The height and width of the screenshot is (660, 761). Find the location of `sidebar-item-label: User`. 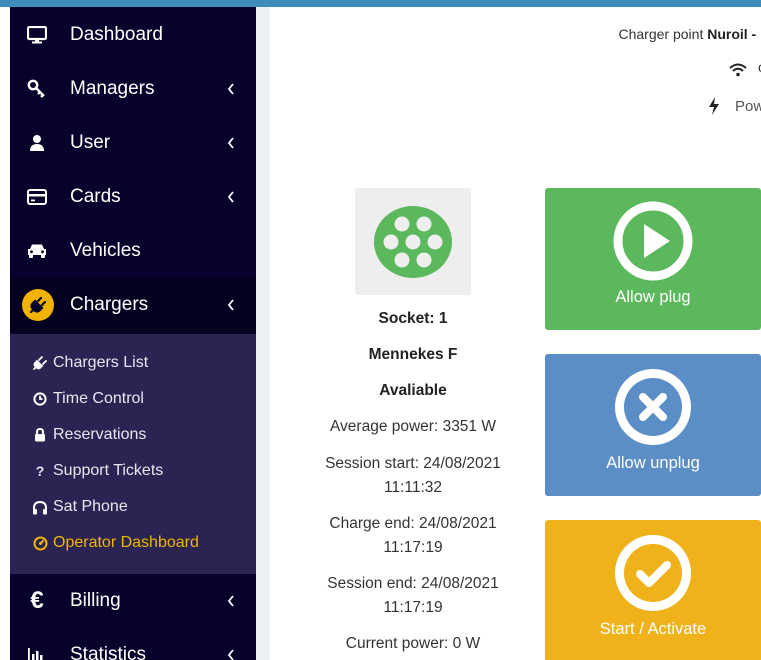

sidebar-item-label: User is located at coordinates (90, 142).